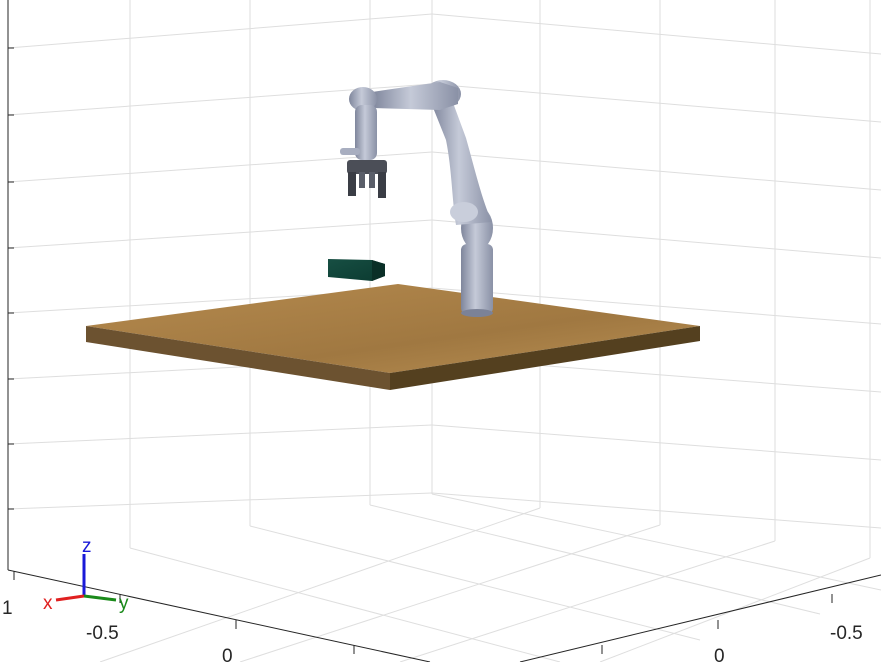  I want to click on tick-label-right-1: 0, so click(719, 654).